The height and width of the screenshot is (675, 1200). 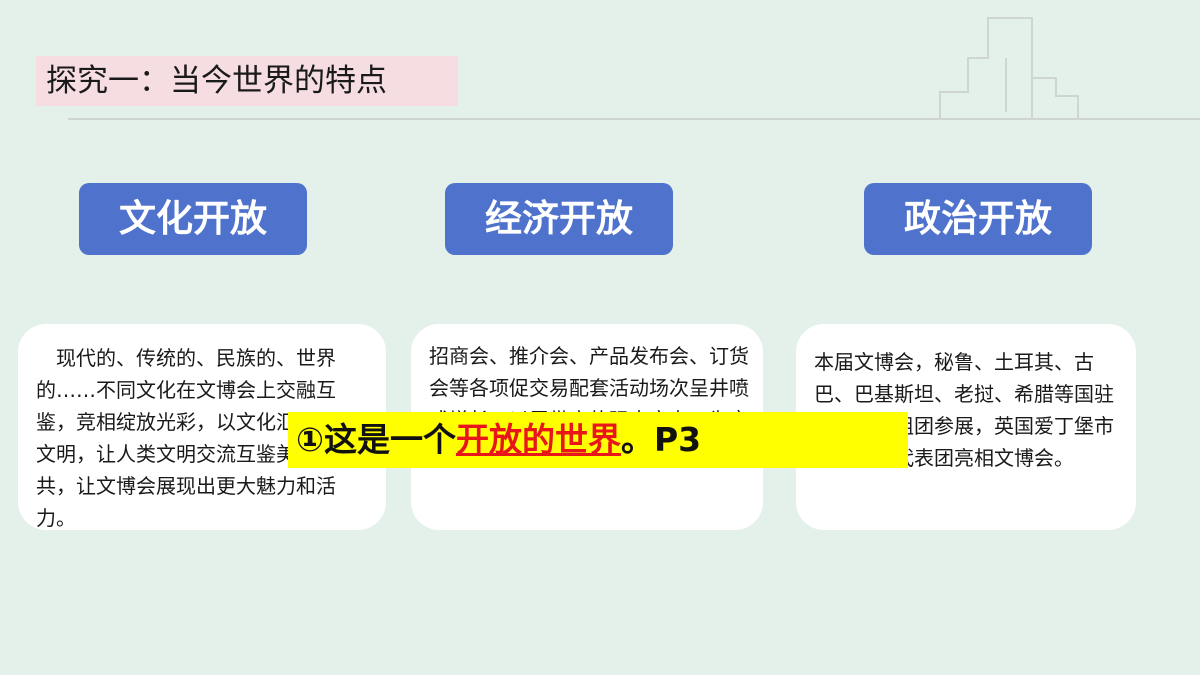 I want to click on conclusion-callout: ①这是一个开放的世界。P3, so click(x=598, y=440).